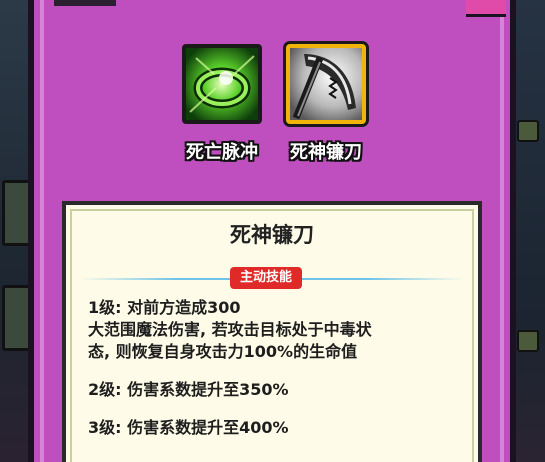 Image resolution: width=545 pixels, height=462 pixels. What do you see at coordinates (223, 351) in the screenshot?
I see `level-1-line: 态, 则恢复自身攻击力100%的生命值` at bounding box center [223, 351].